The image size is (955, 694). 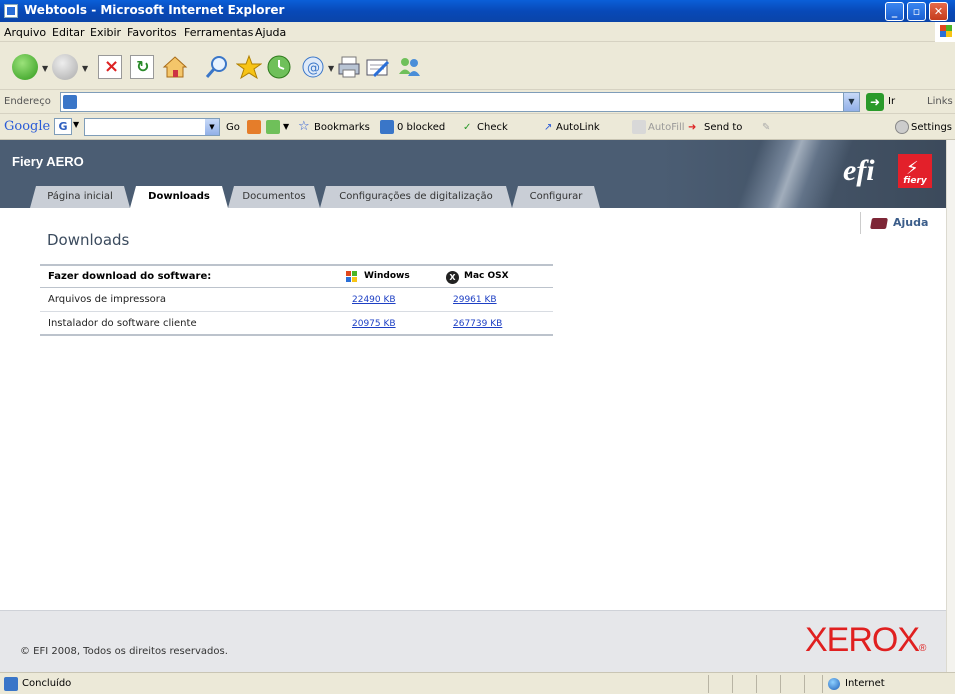 What do you see at coordinates (938, 11) in the screenshot?
I see `close-button: ✕` at bounding box center [938, 11].